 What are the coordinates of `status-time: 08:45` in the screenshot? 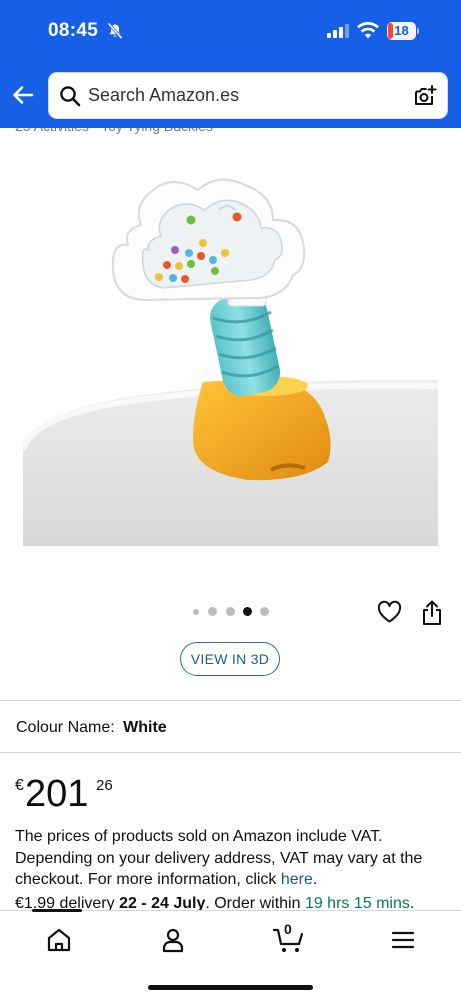 It's located at (73, 30).